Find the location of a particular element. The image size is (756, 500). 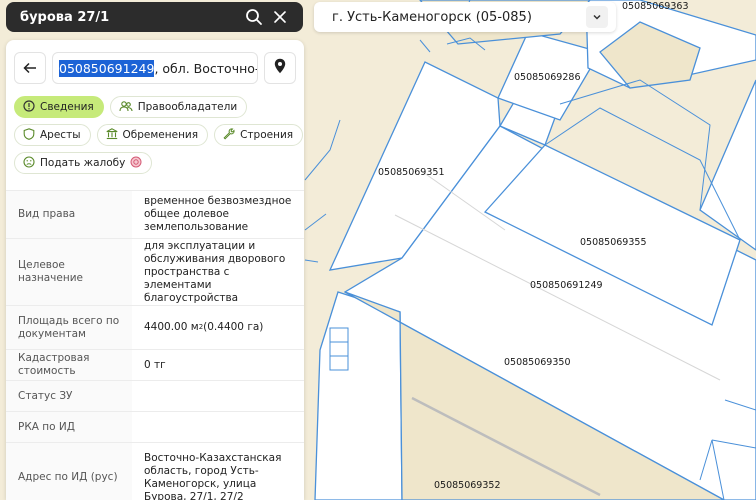

tab-pravoobladateli: Правообладатели is located at coordinates (178, 107).